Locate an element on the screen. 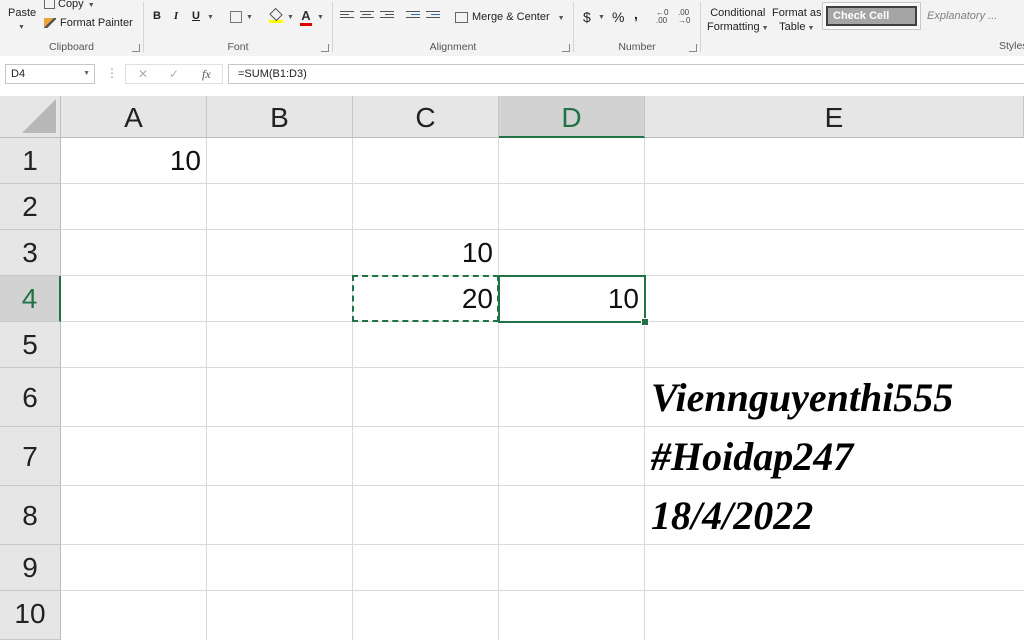  paste-button: Paste is located at coordinates (22, 13).